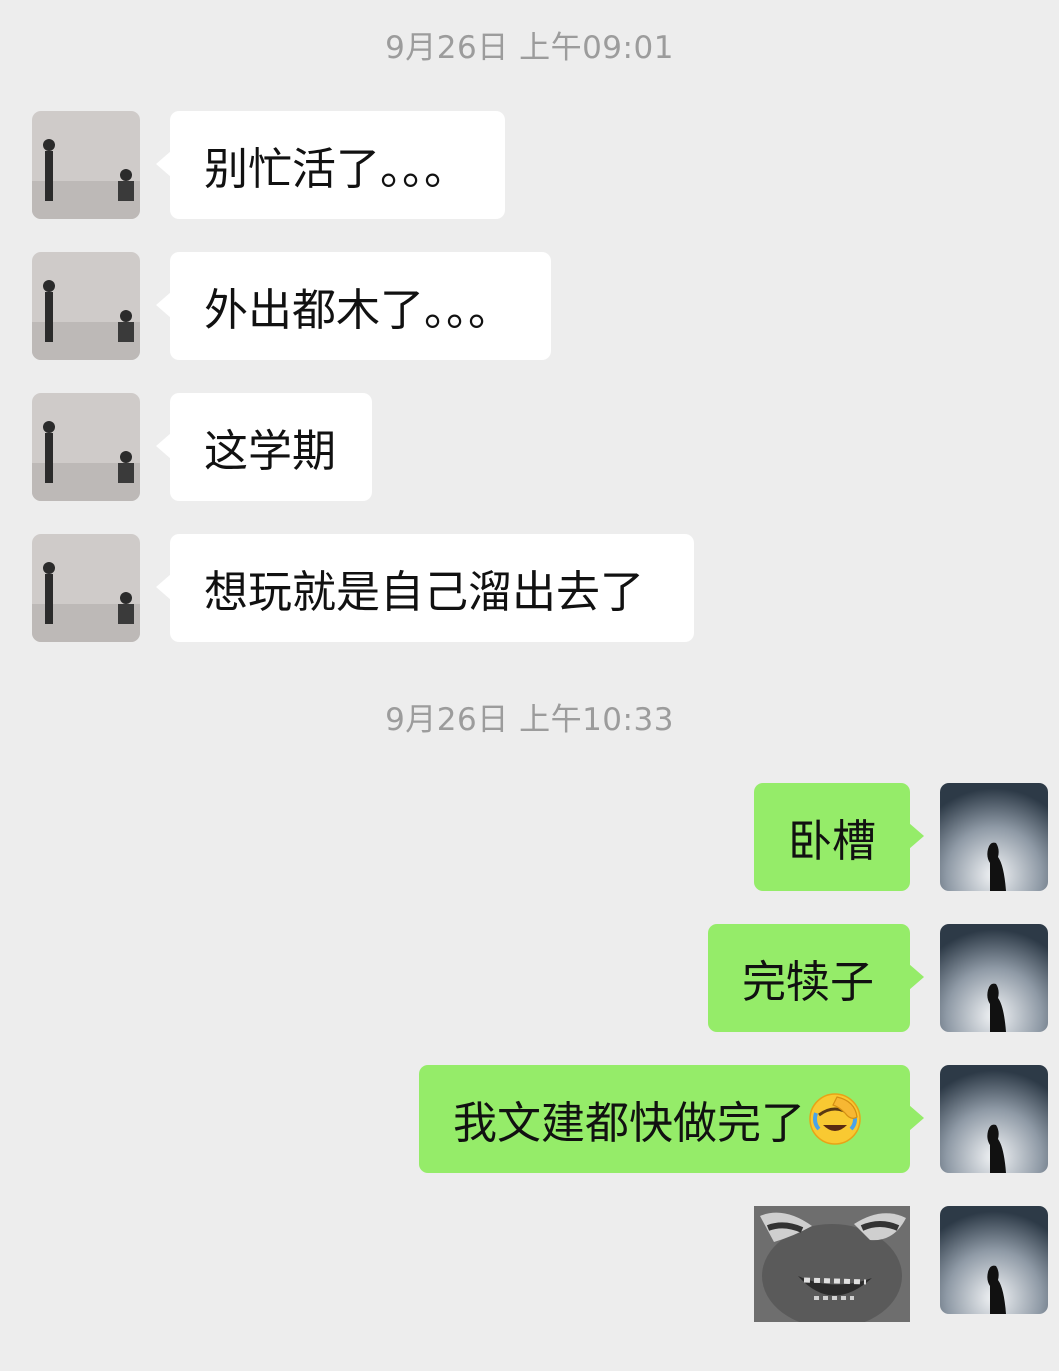 The image size is (1059, 1371). I want to click on outgoing-message-bubble: 完犊子, so click(816, 978).